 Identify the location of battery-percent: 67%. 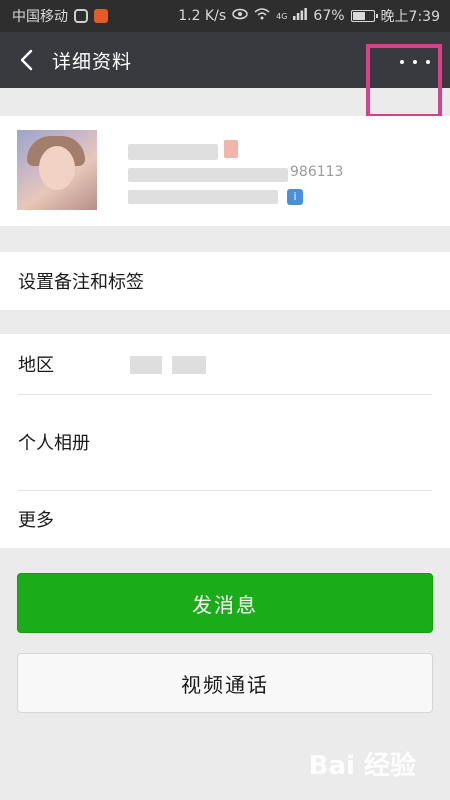
(329, 16).